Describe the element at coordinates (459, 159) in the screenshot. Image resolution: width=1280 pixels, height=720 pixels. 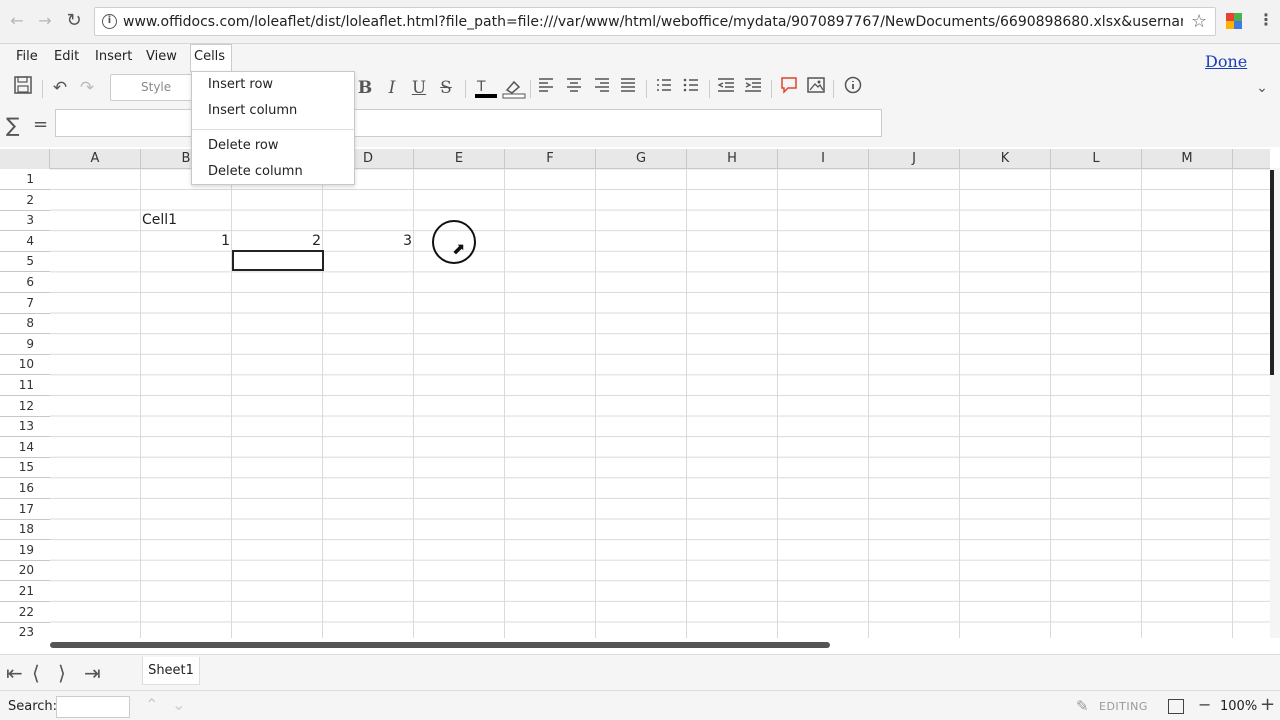
I see `column-header: E` at that location.